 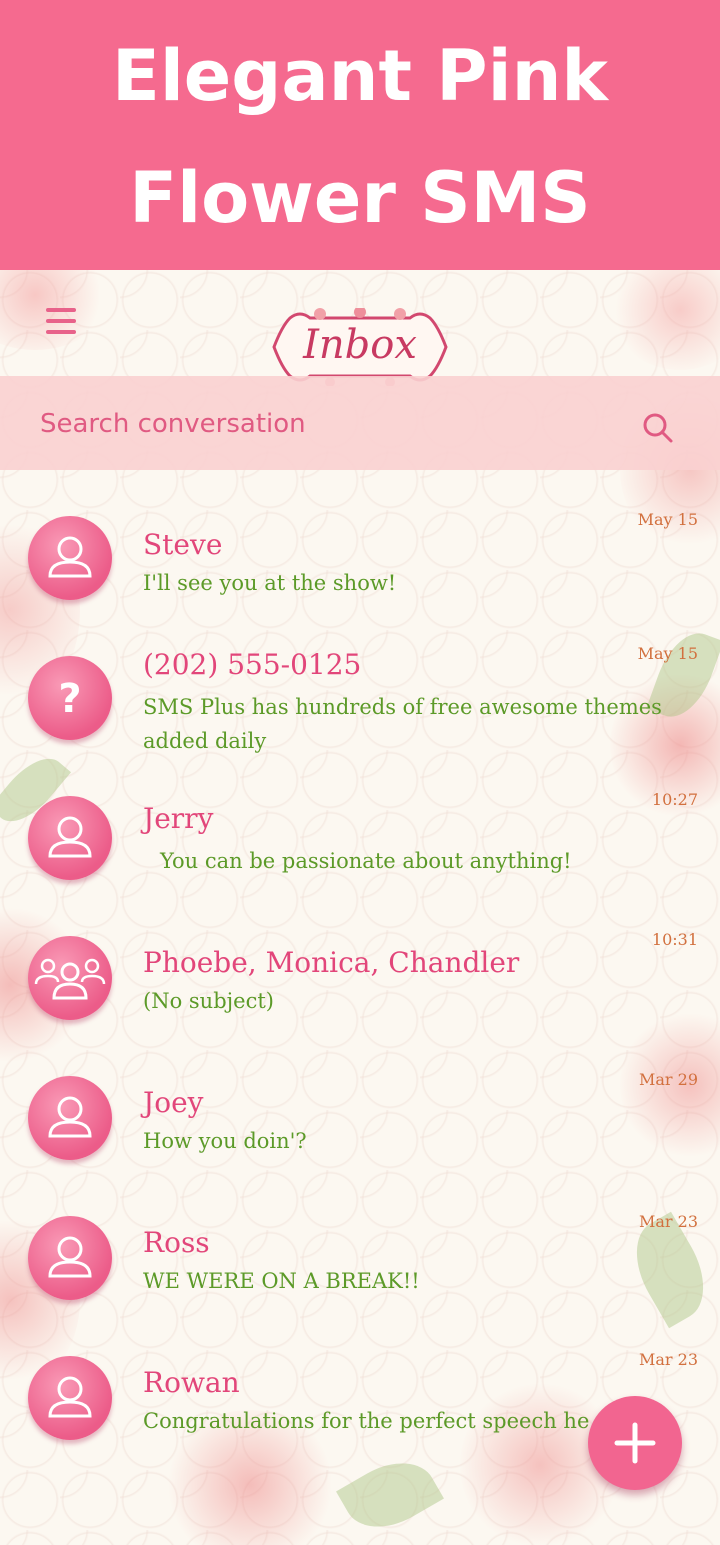 I want to click on contact-name: Joey, so click(x=173, y=1102).